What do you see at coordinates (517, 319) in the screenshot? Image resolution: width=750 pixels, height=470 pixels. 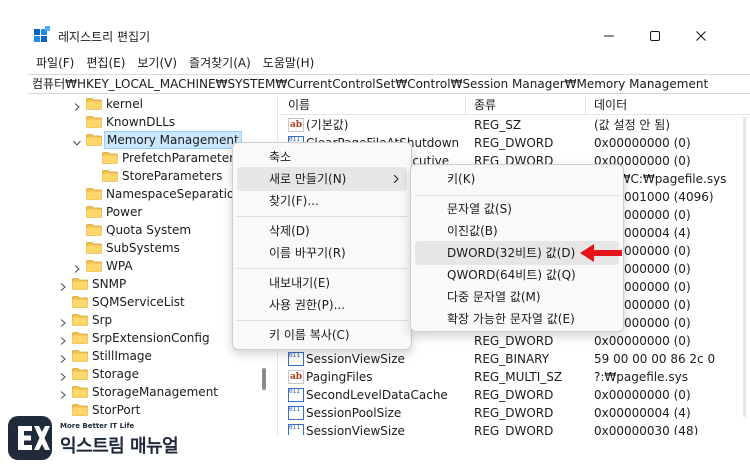 I see `submenu-expandable-string-value: 확장 가능한 문자열 값(E)` at bounding box center [517, 319].